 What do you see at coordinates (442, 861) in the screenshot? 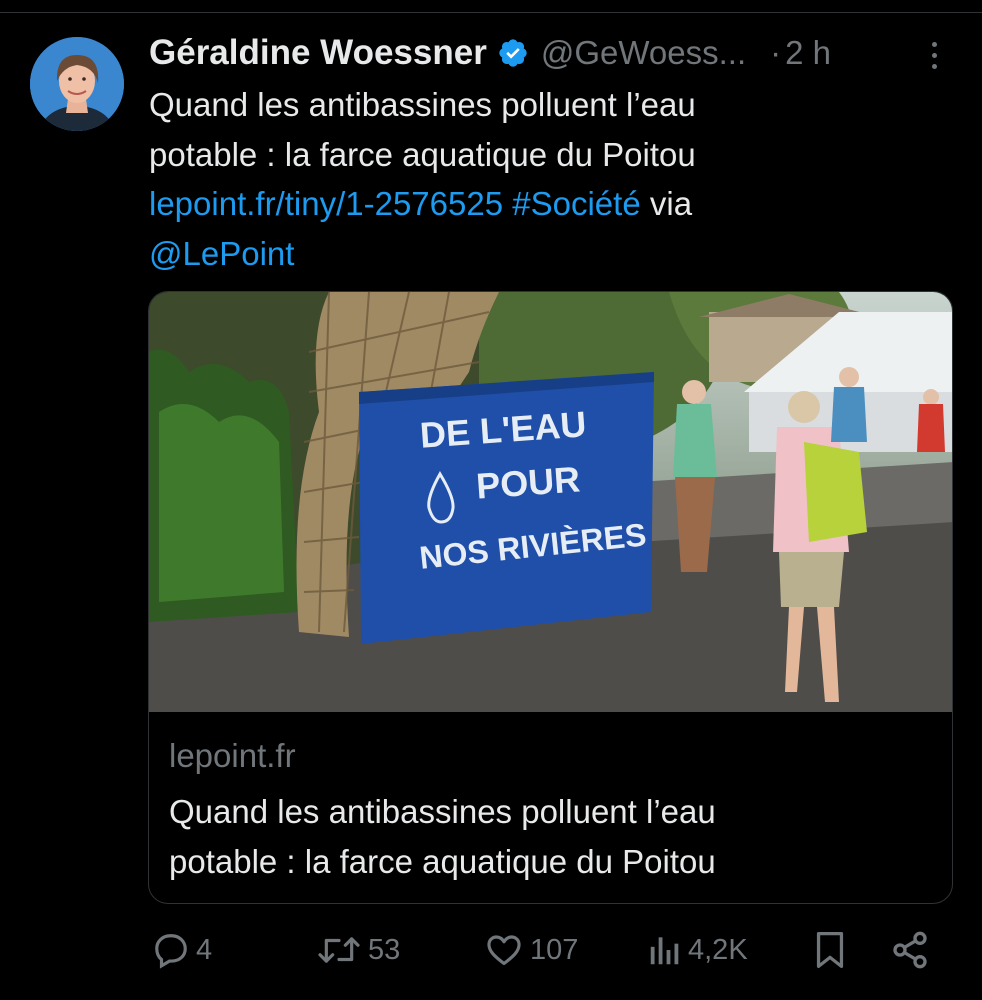
I see `card-title-line-2: potable : la farce aquatique du Poitou` at bounding box center [442, 861].